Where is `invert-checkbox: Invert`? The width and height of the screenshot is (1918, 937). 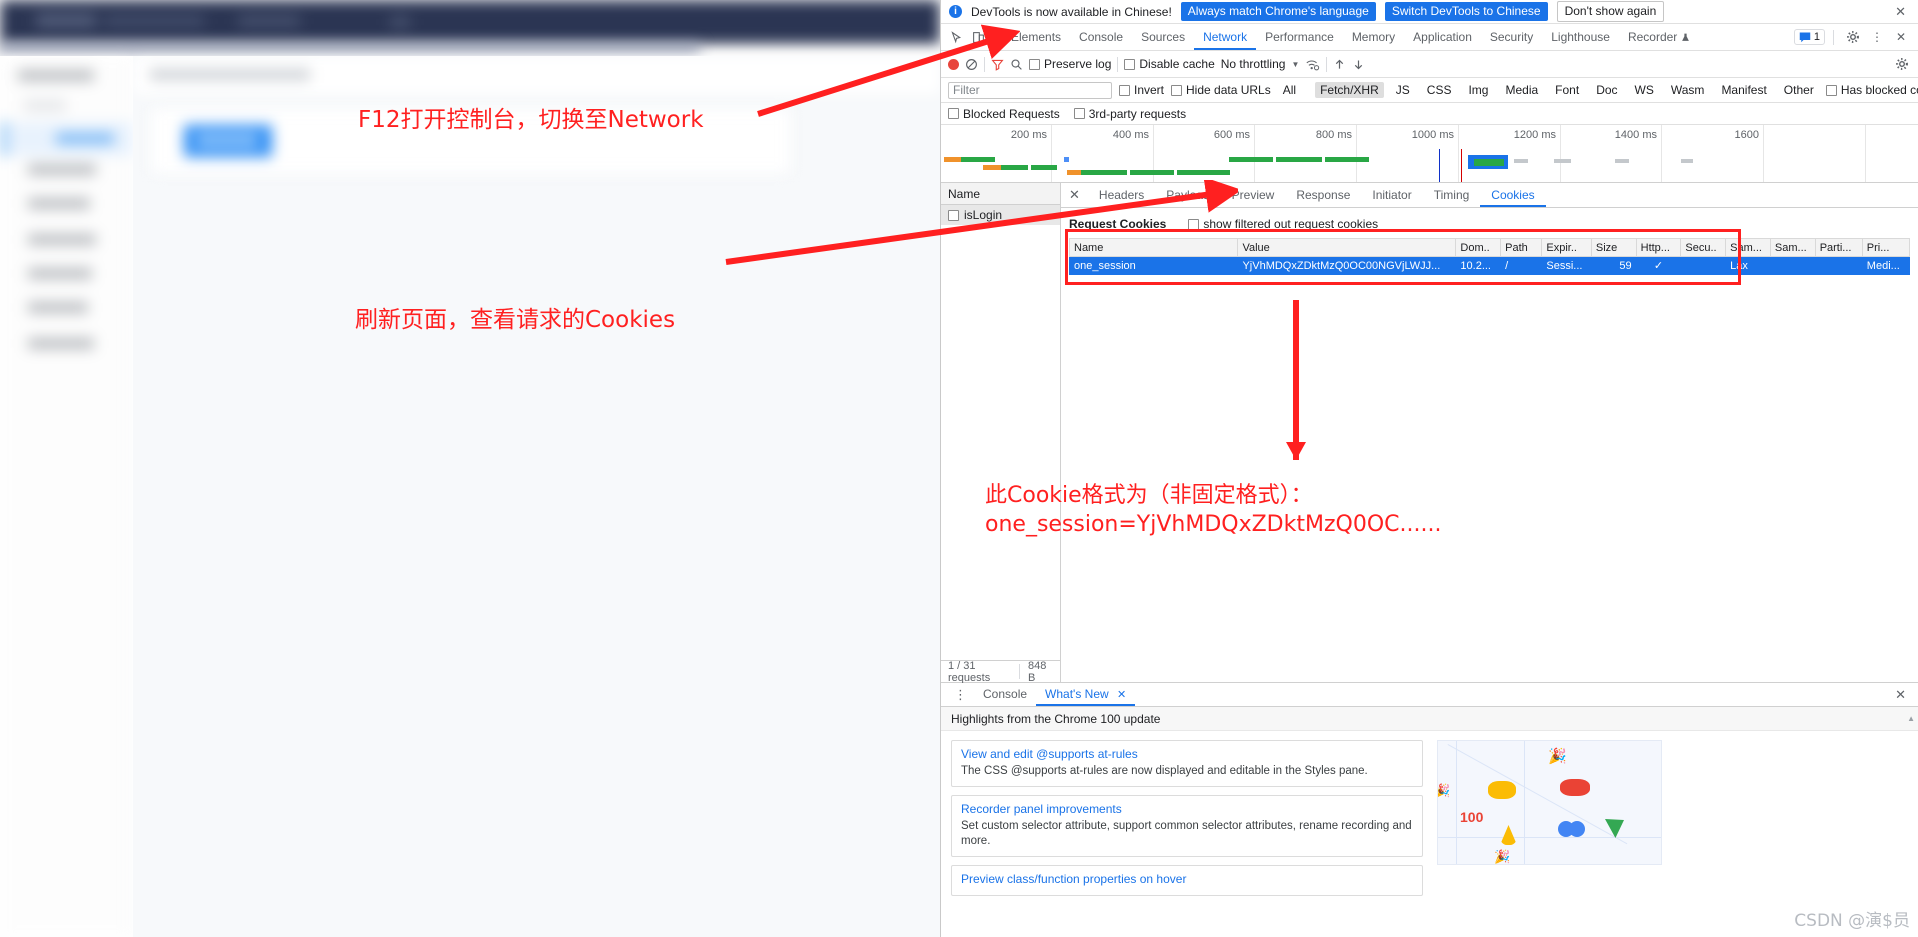 invert-checkbox: Invert is located at coordinates (1141, 90).